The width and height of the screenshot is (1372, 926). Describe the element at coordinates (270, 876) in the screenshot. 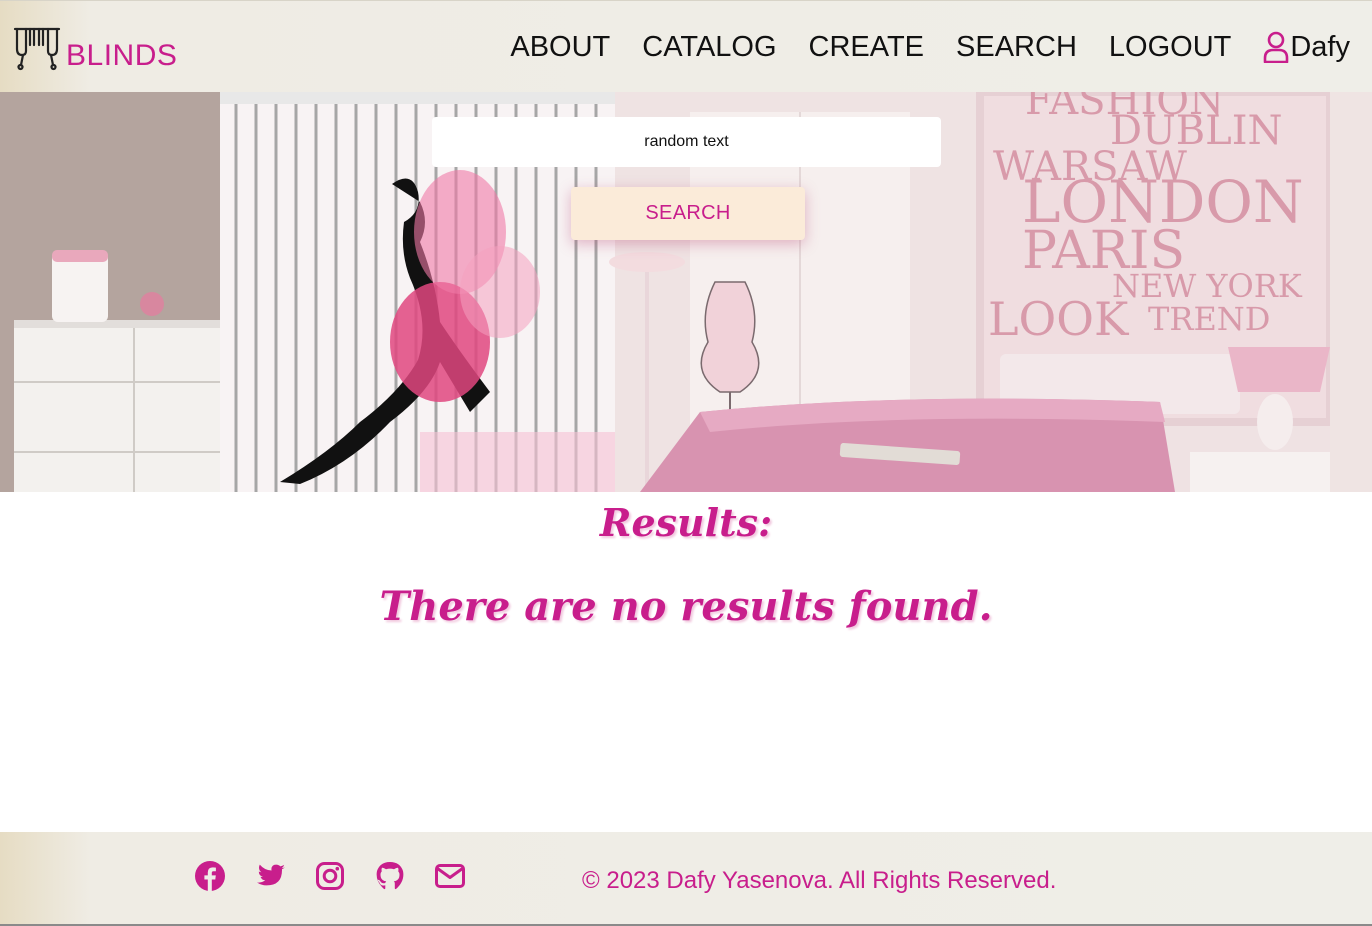

I see `twitter-icon` at that location.